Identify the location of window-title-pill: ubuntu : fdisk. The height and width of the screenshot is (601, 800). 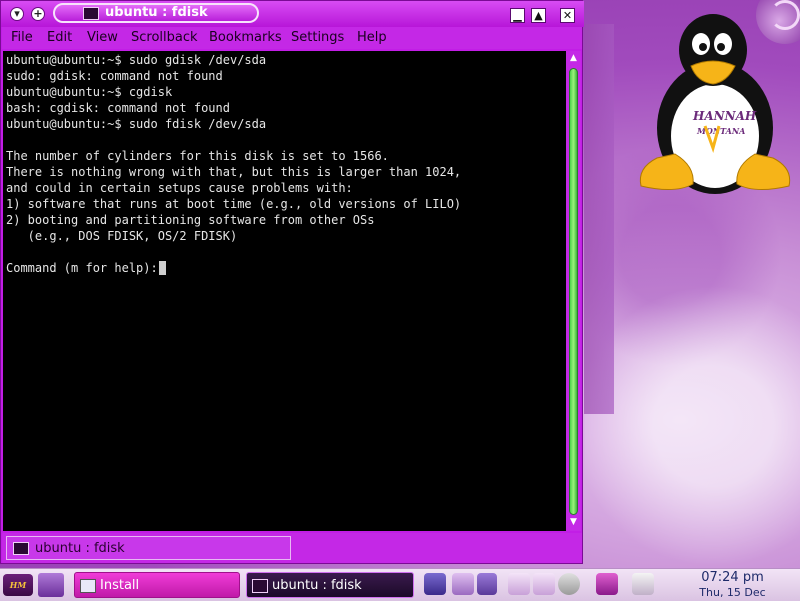
(156, 13).